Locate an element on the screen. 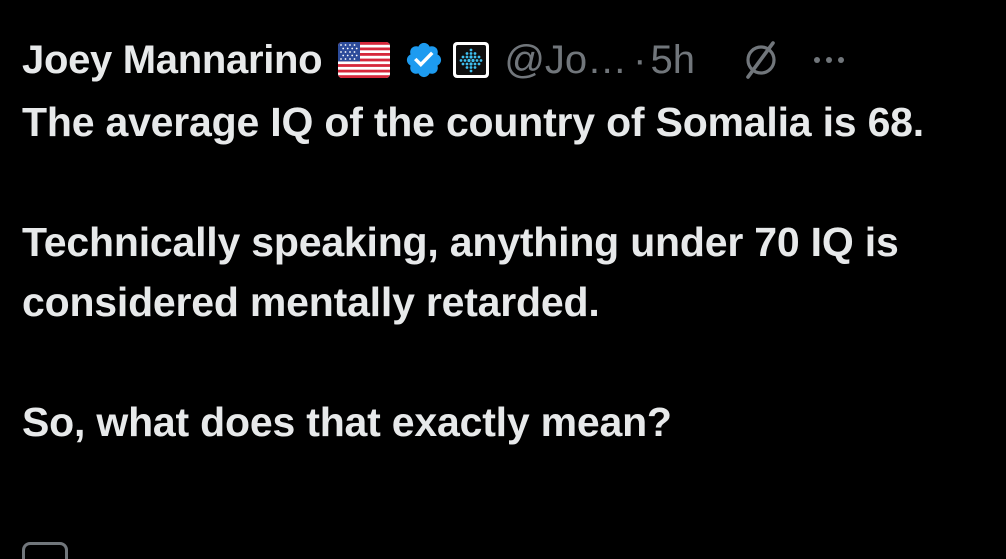 The width and height of the screenshot is (1006, 559). tweet-header: Joey Mannarino @Jo… · 5h is located at coordinates (507, 60).